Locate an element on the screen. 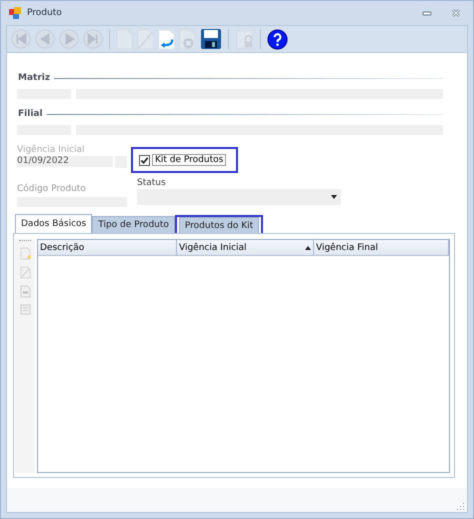 Image resolution: width=474 pixels, height=519 pixels. column-header: Vigência Inicial is located at coordinates (245, 247).